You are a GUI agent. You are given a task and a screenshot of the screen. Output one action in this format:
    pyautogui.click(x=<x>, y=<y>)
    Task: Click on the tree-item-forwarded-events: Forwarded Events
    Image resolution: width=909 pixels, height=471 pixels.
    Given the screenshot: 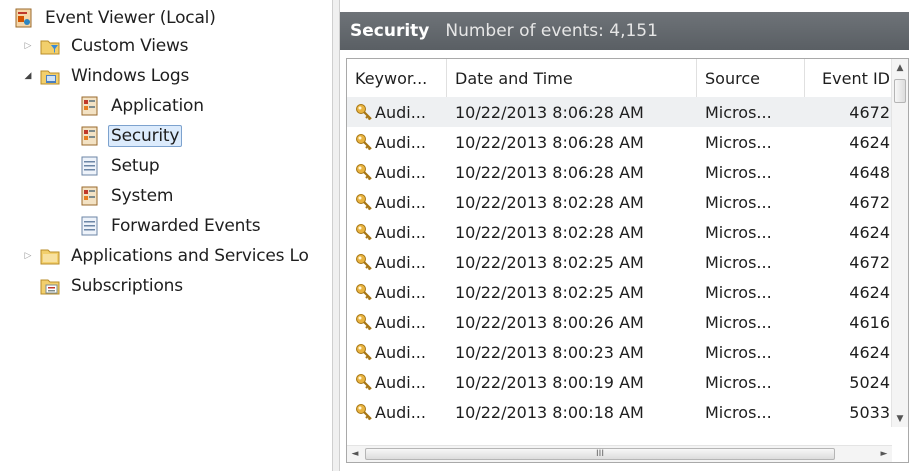 What is the action you would take?
    pyautogui.click(x=171, y=226)
    